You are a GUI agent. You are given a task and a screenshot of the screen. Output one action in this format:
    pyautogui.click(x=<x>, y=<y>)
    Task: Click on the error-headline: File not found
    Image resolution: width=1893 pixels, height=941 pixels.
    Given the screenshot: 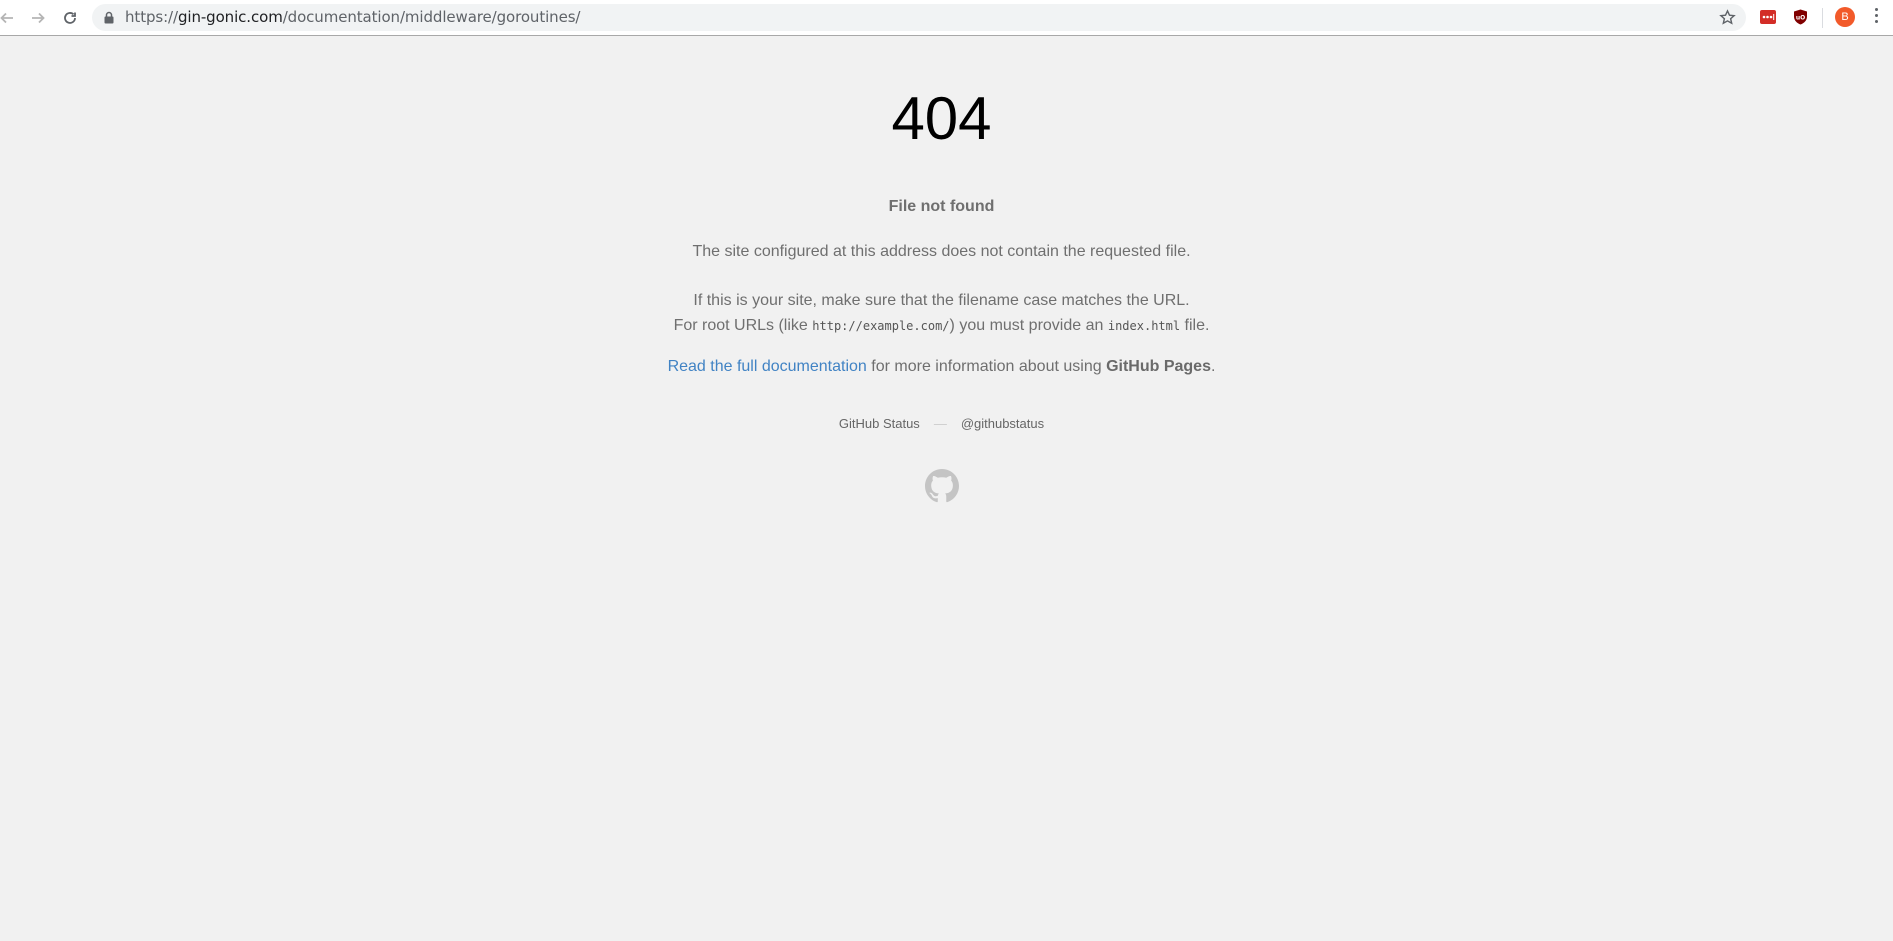 What is the action you would take?
    pyautogui.click(x=941, y=206)
    